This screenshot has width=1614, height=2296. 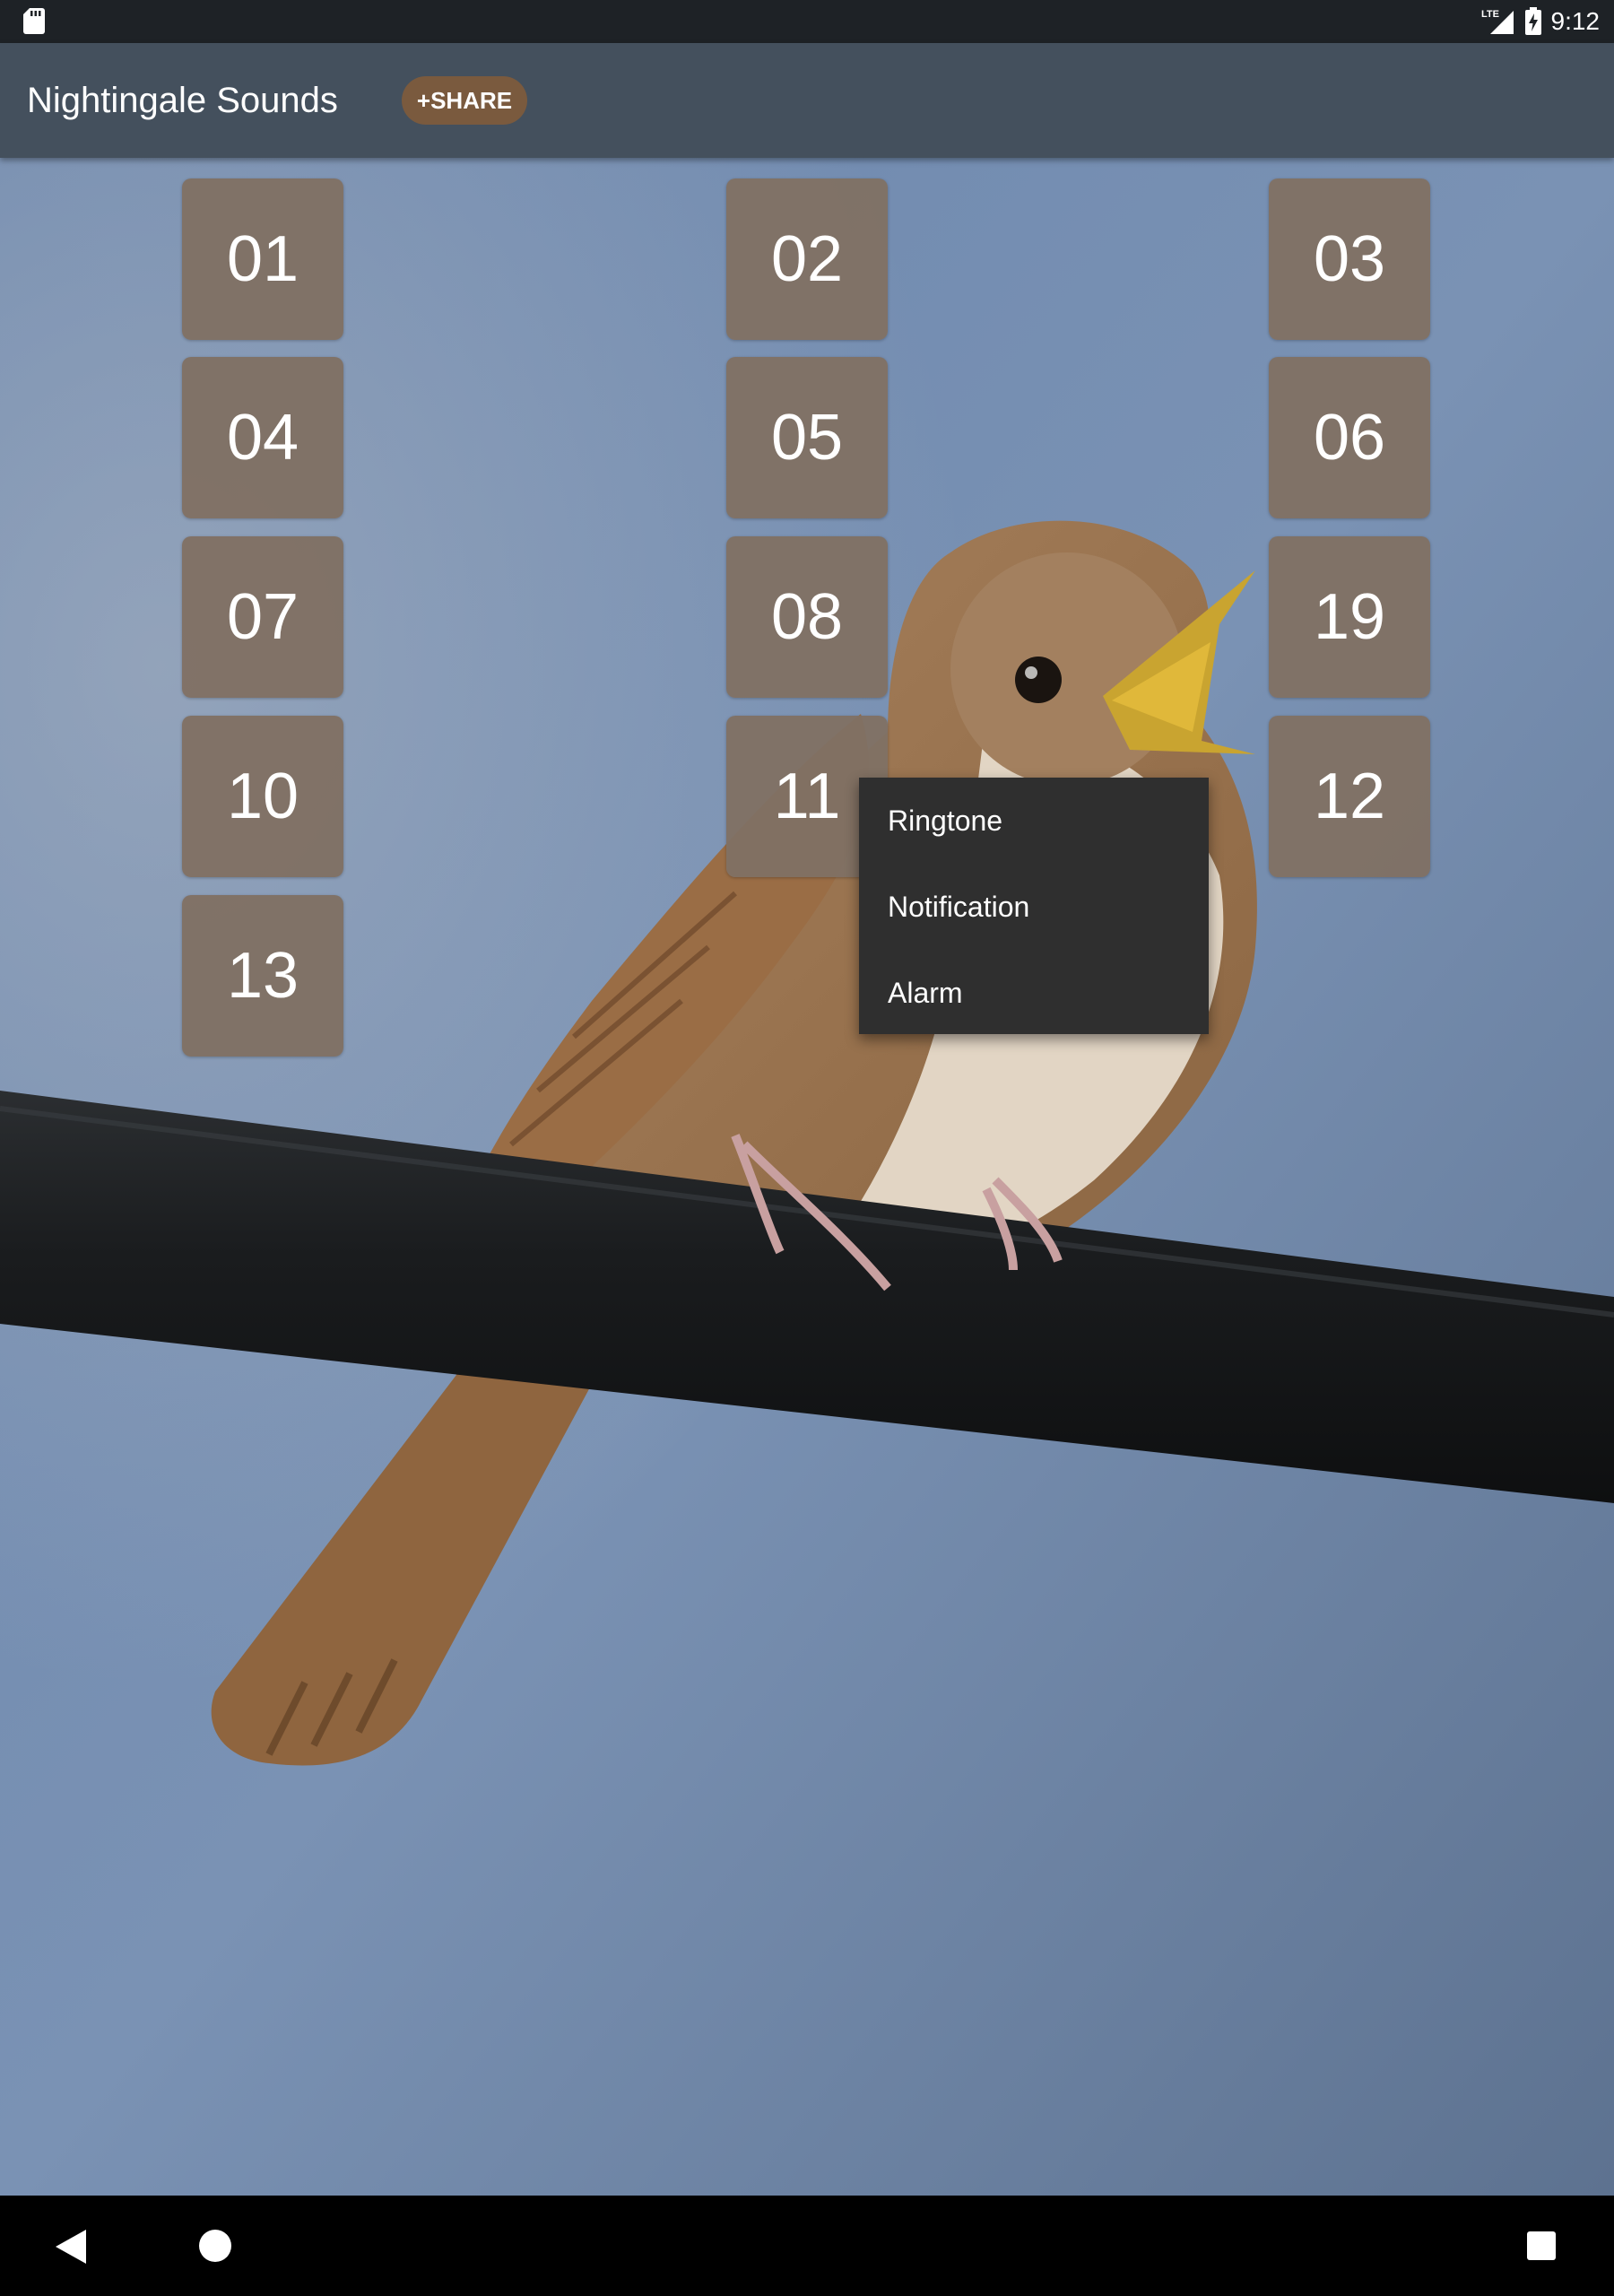 What do you see at coordinates (1349, 259) in the screenshot?
I see `sound-button-03: 03` at bounding box center [1349, 259].